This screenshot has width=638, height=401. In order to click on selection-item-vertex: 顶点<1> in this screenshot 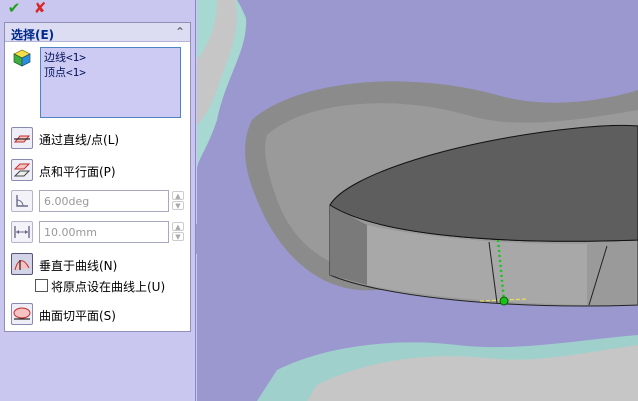, I will do `click(110, 72)`.